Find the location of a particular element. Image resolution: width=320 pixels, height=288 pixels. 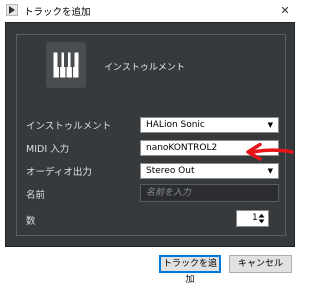

stepper-arrows-icon is located at coordinates (261, 218).